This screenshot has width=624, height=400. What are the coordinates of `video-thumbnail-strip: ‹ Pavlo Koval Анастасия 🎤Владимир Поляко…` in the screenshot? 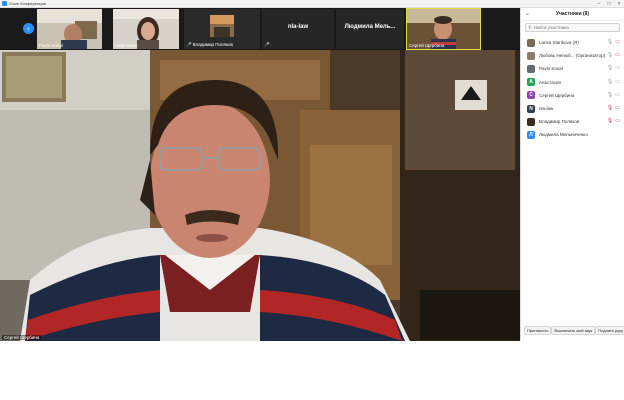 It's located at (260, 29).